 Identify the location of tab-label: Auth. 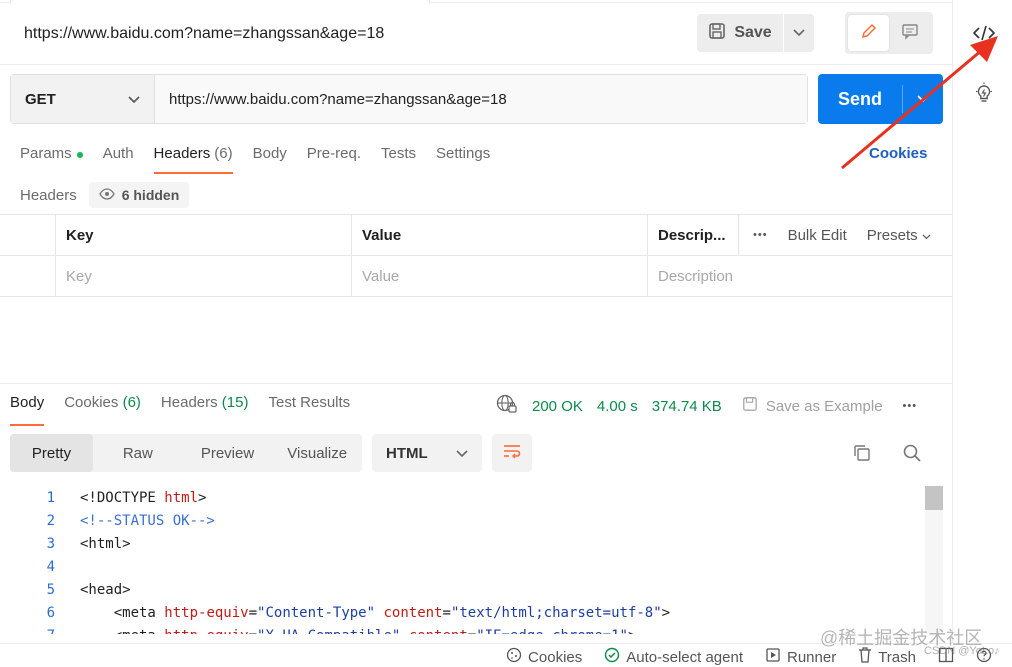
(118, 153).